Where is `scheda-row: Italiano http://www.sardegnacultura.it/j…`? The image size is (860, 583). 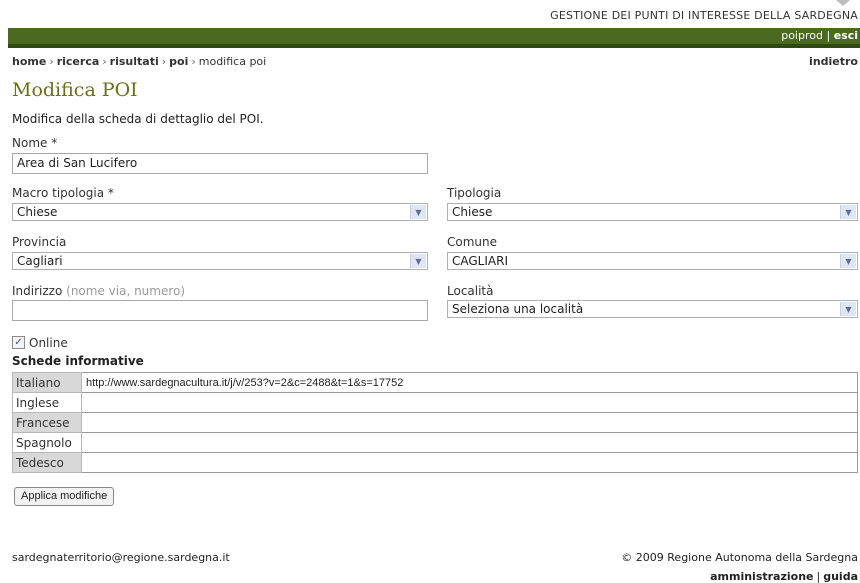
scheda-row: Italiano http://www.sardegnacultura.it/j… is located at coordinates (435, 382).